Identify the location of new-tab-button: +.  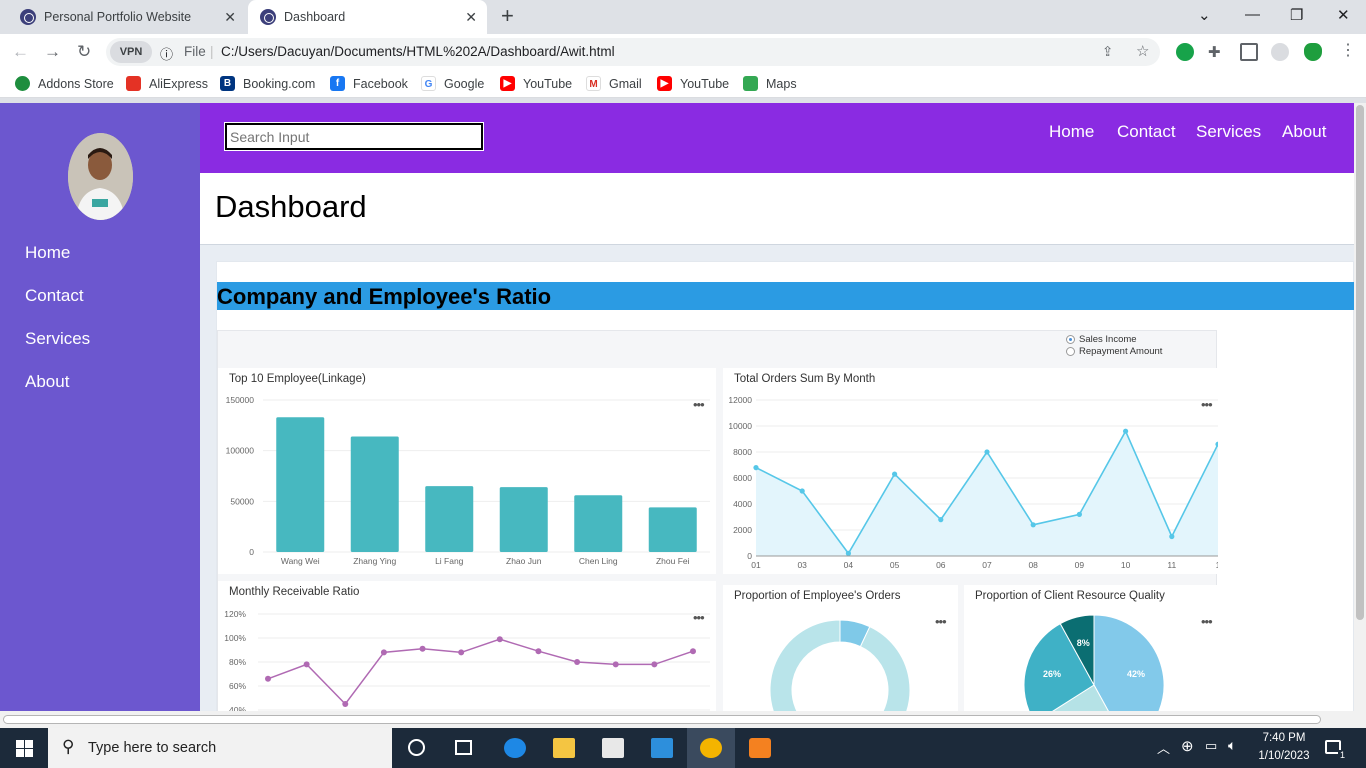
(507, 16).